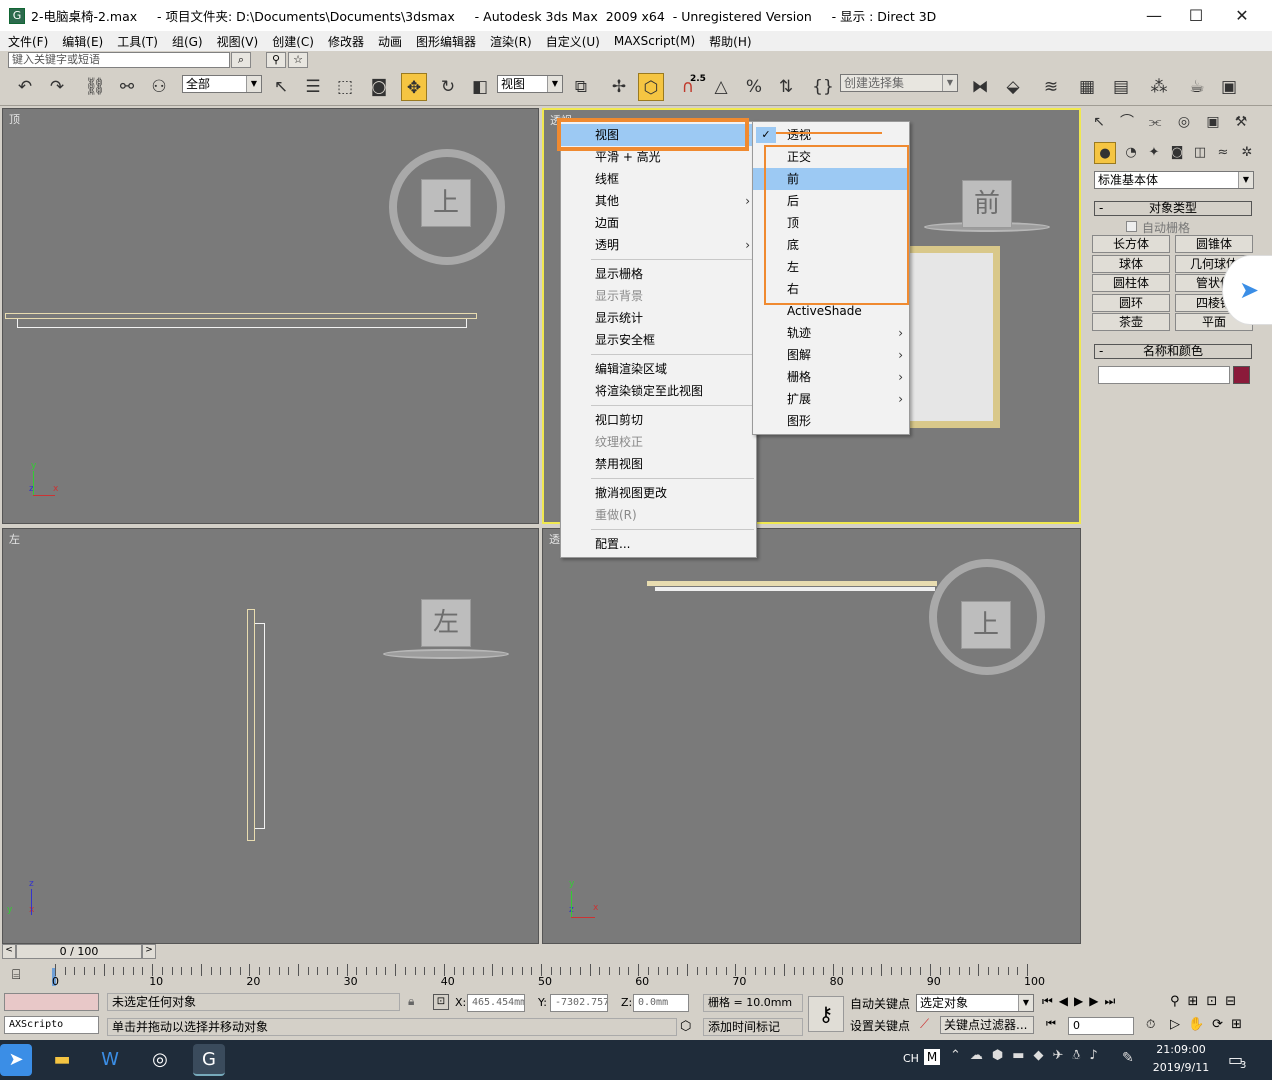 This screenshot has width=1272, height=1080. I want to click on context-menu-item: 其他 ›, so click(658, 201).